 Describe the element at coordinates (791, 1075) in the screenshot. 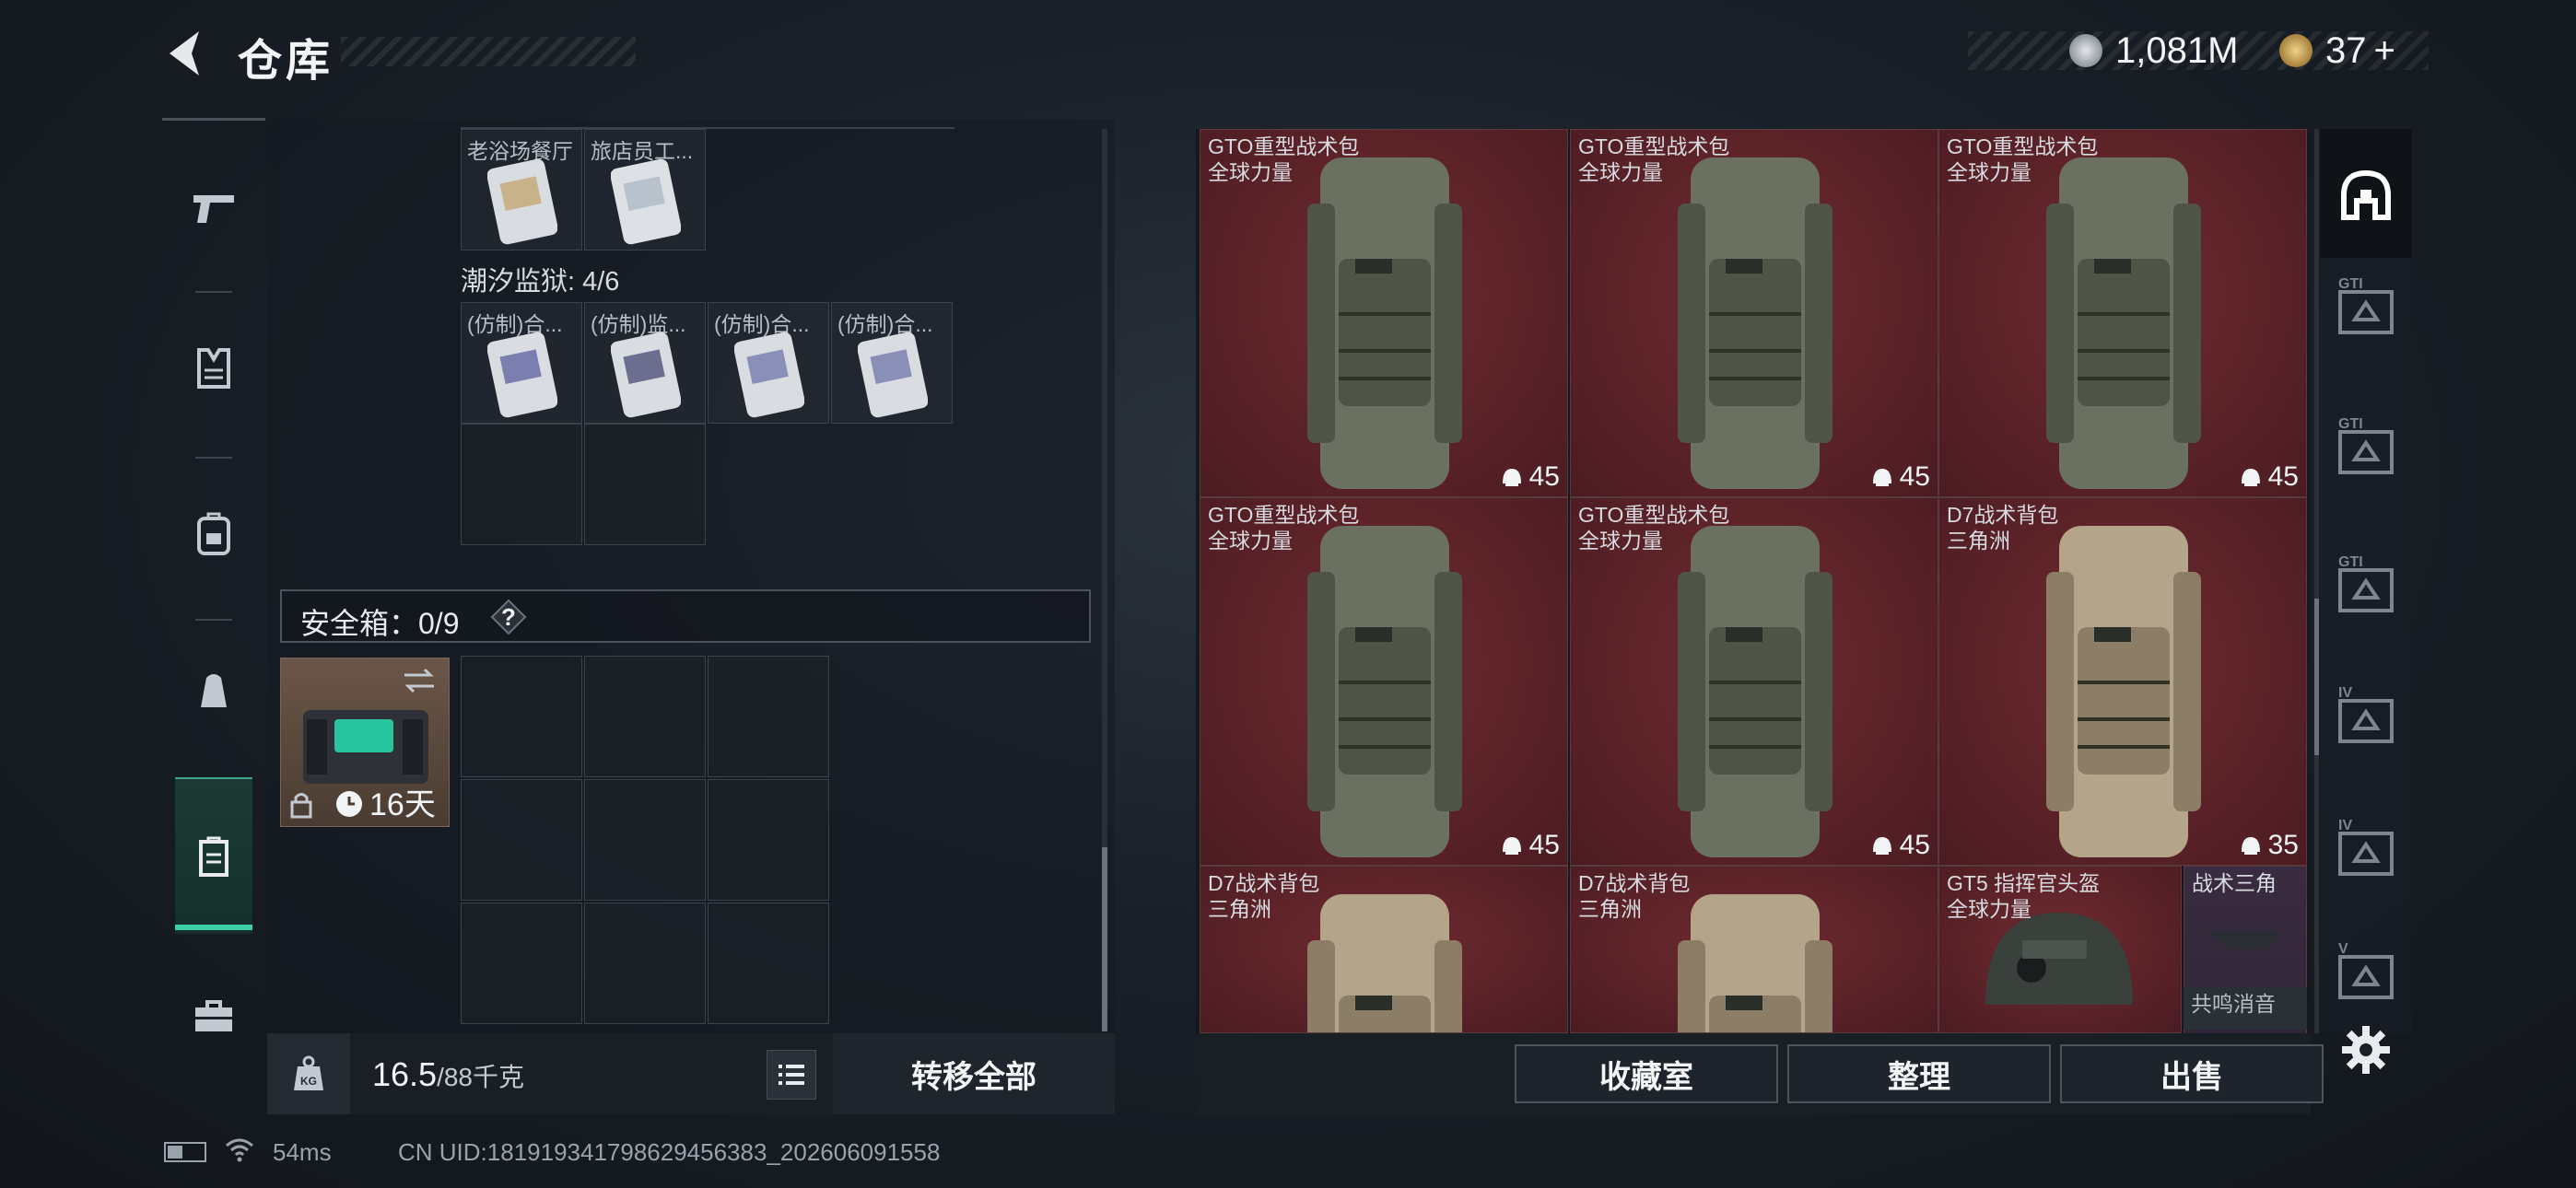

I see `list-view-button` at that location.